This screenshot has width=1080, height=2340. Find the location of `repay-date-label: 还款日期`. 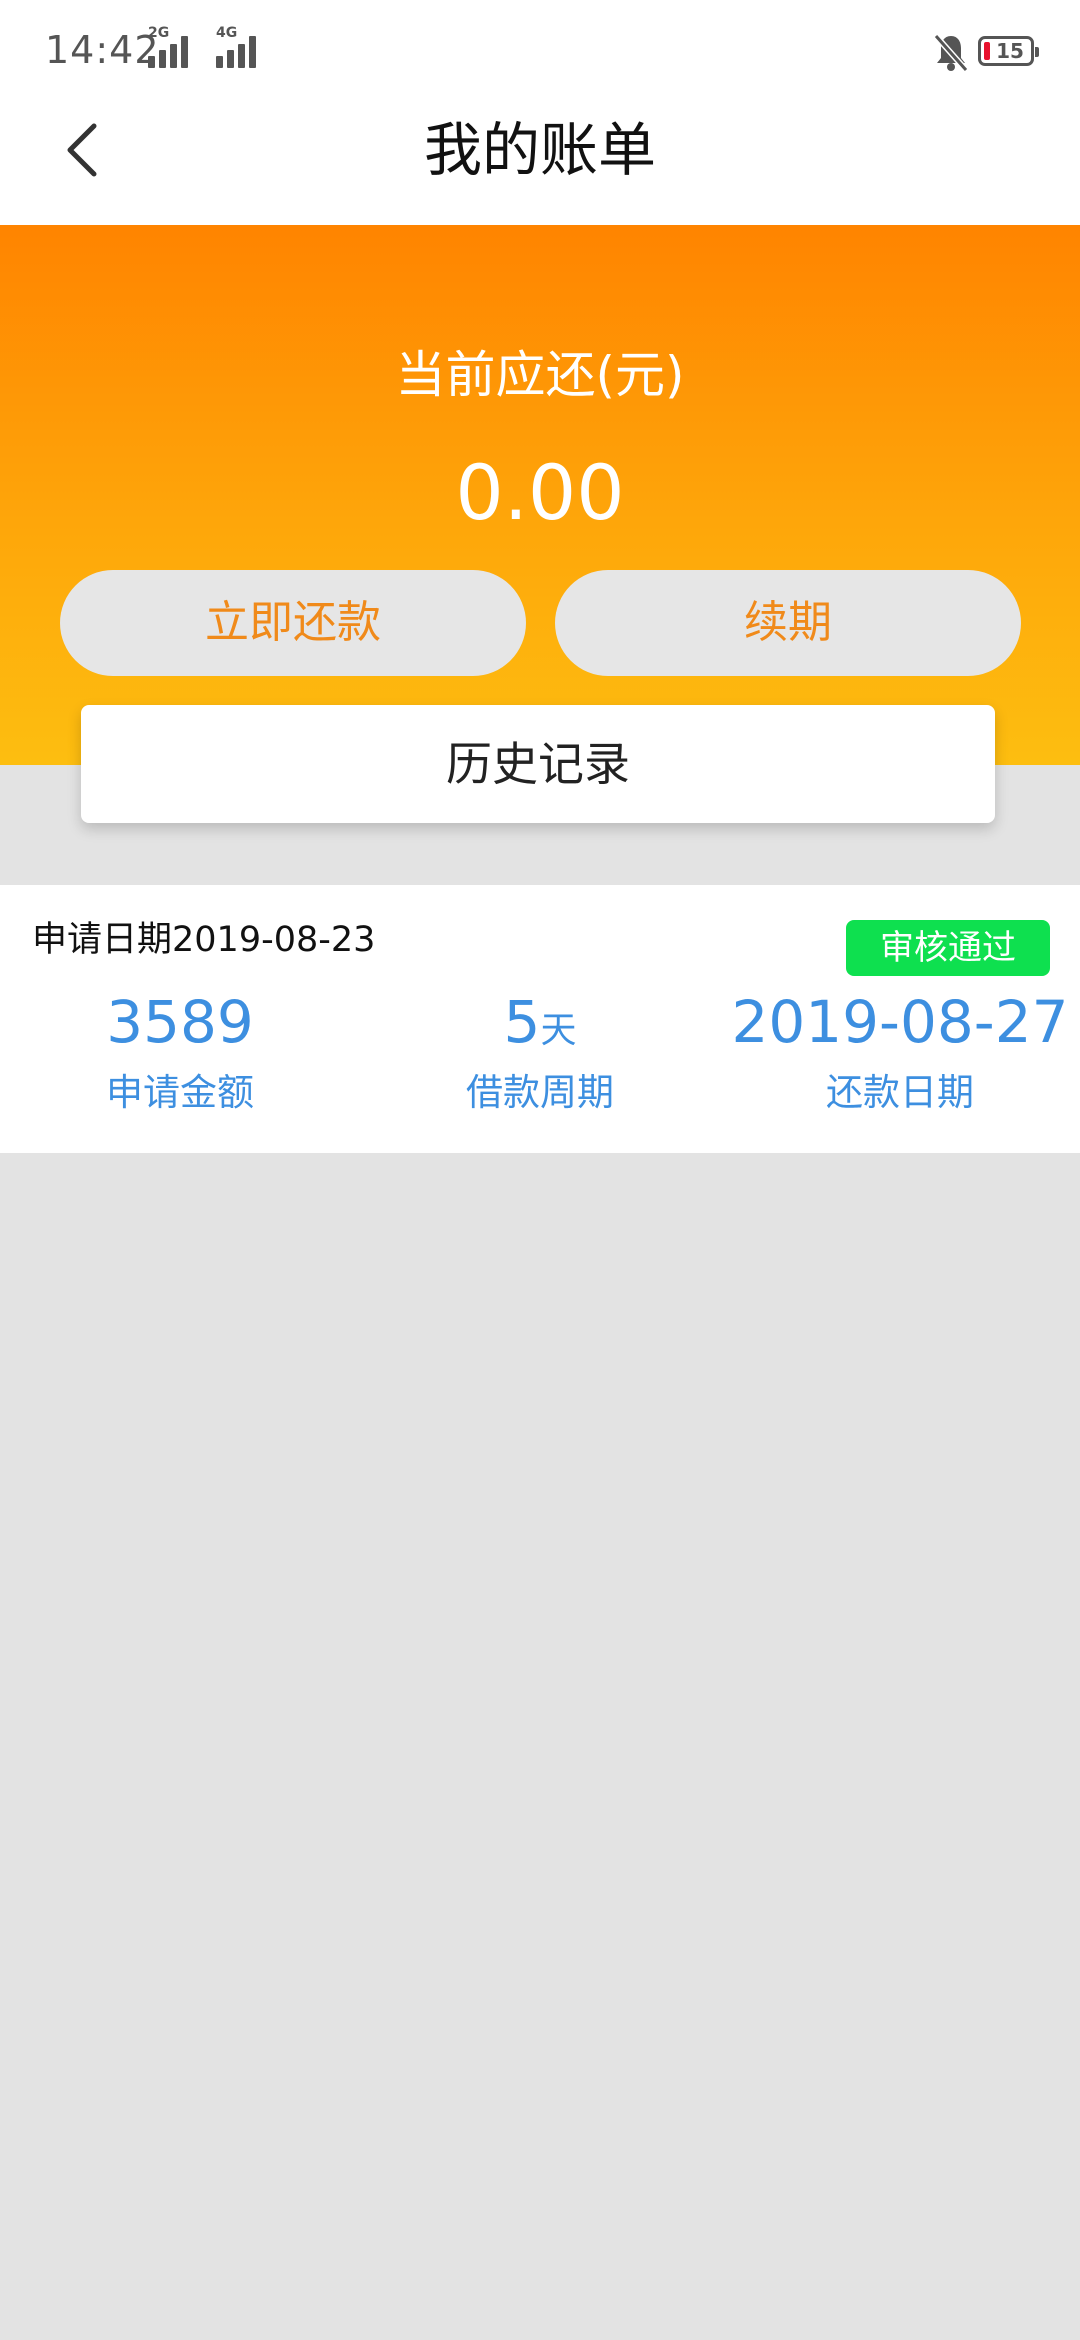

repay-date-label: 还款日期 is located at coordinates (900, 1092).